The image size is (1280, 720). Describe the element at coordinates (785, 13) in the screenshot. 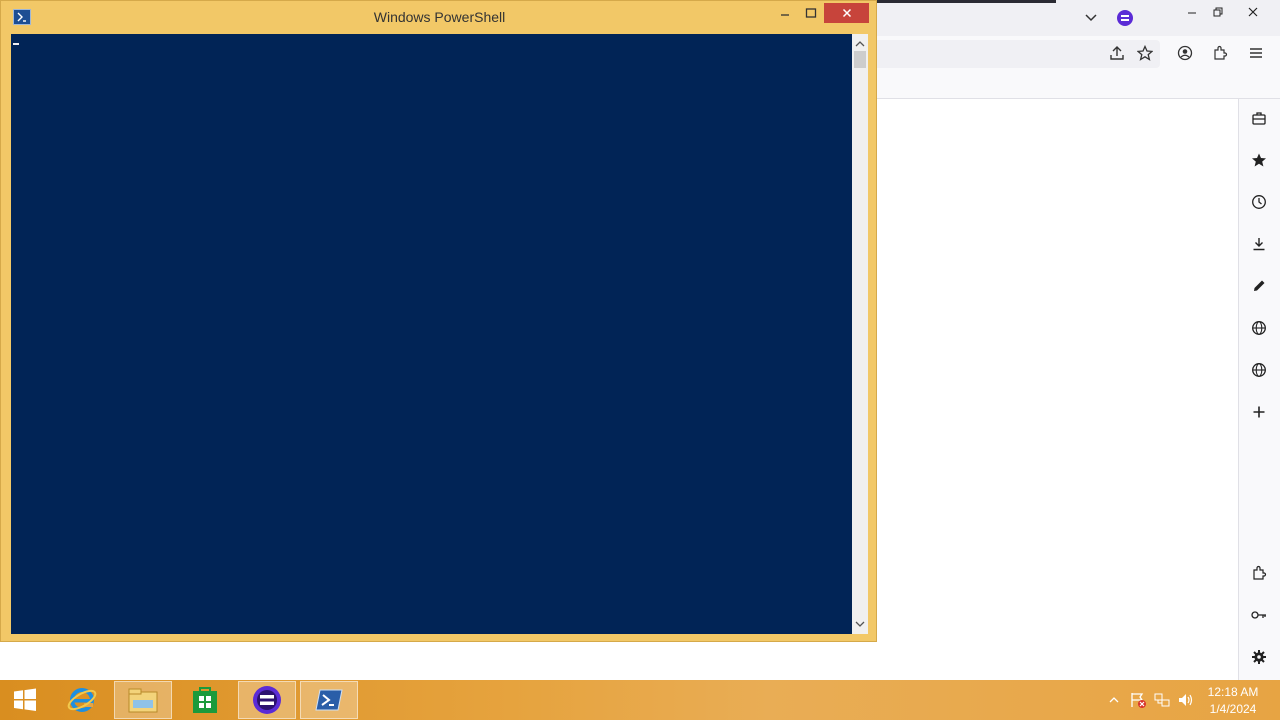

I see `minimize-button` at that location.